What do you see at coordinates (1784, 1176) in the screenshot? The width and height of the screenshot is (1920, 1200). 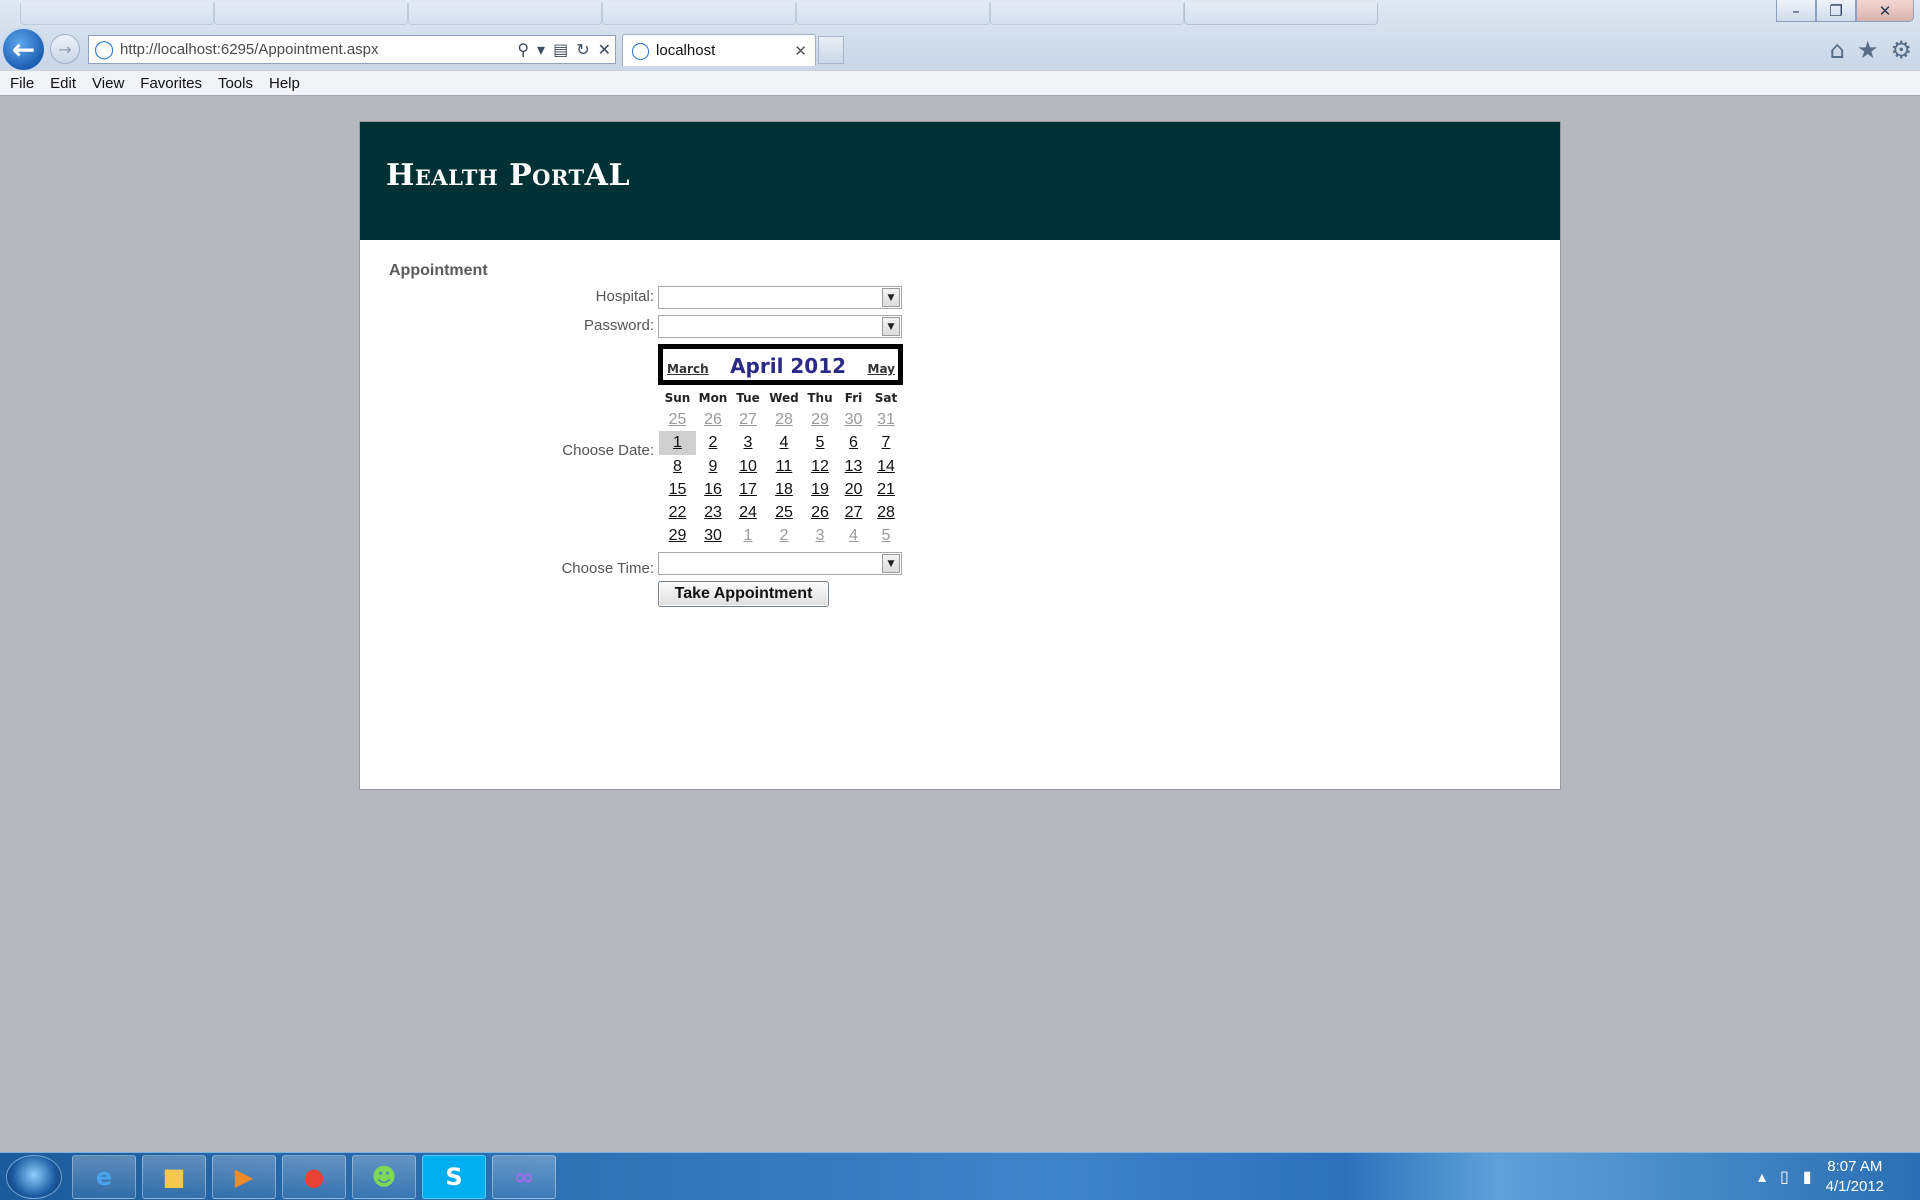 I see `power-icon: ▯` at bounding box center [1784, 1176].